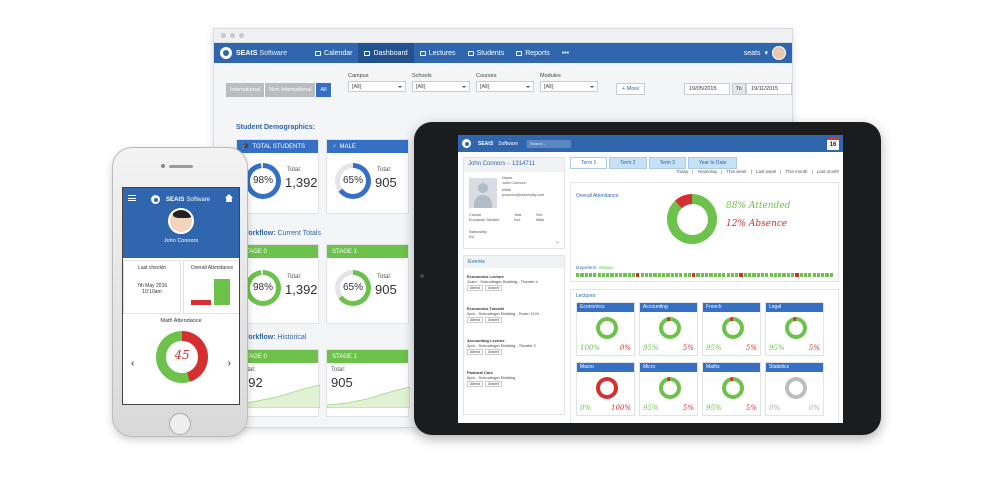 This screenshot has width=1000, height=500. What do you see at coordinates (682, 171) in the screenshot?
I see `range-today: Today` at bounding box center [682, 171].